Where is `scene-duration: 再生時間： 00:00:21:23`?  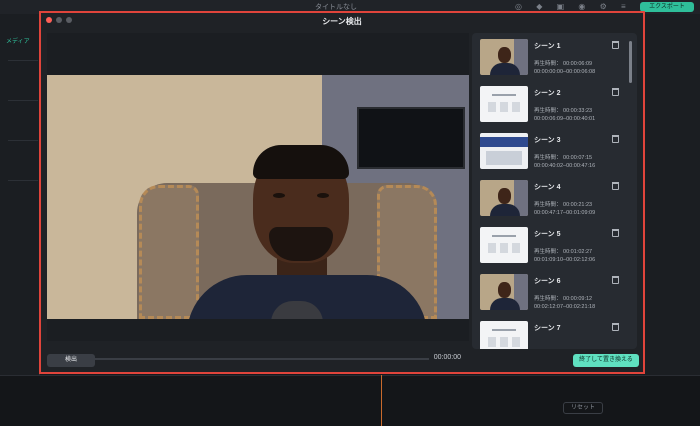 scene-duration: 再生時間： 00:00:21:23 is located at coordinates (563, 205).